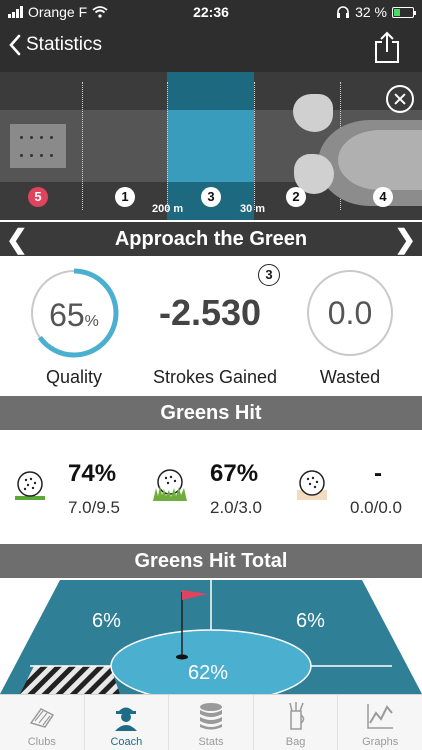  I want to click on tab-label: Stats, so click(211, 742).